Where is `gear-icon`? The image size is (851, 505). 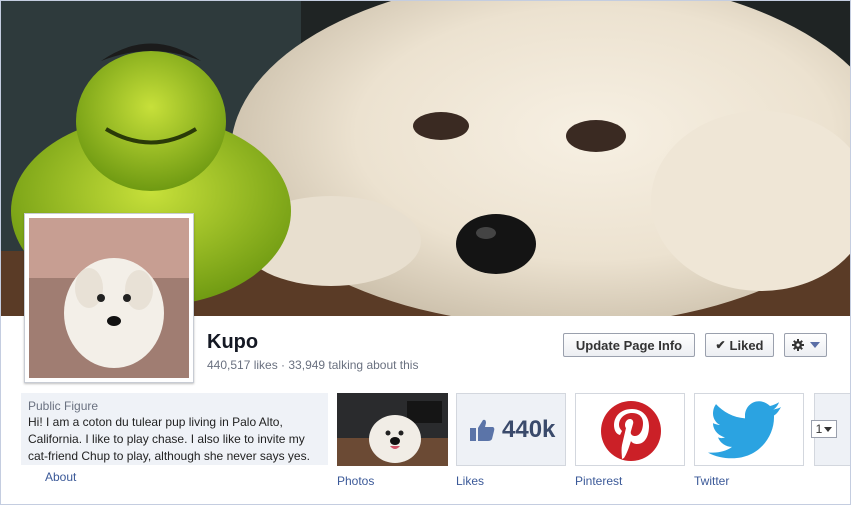 gear-icon is located at coordinates (797, 345).